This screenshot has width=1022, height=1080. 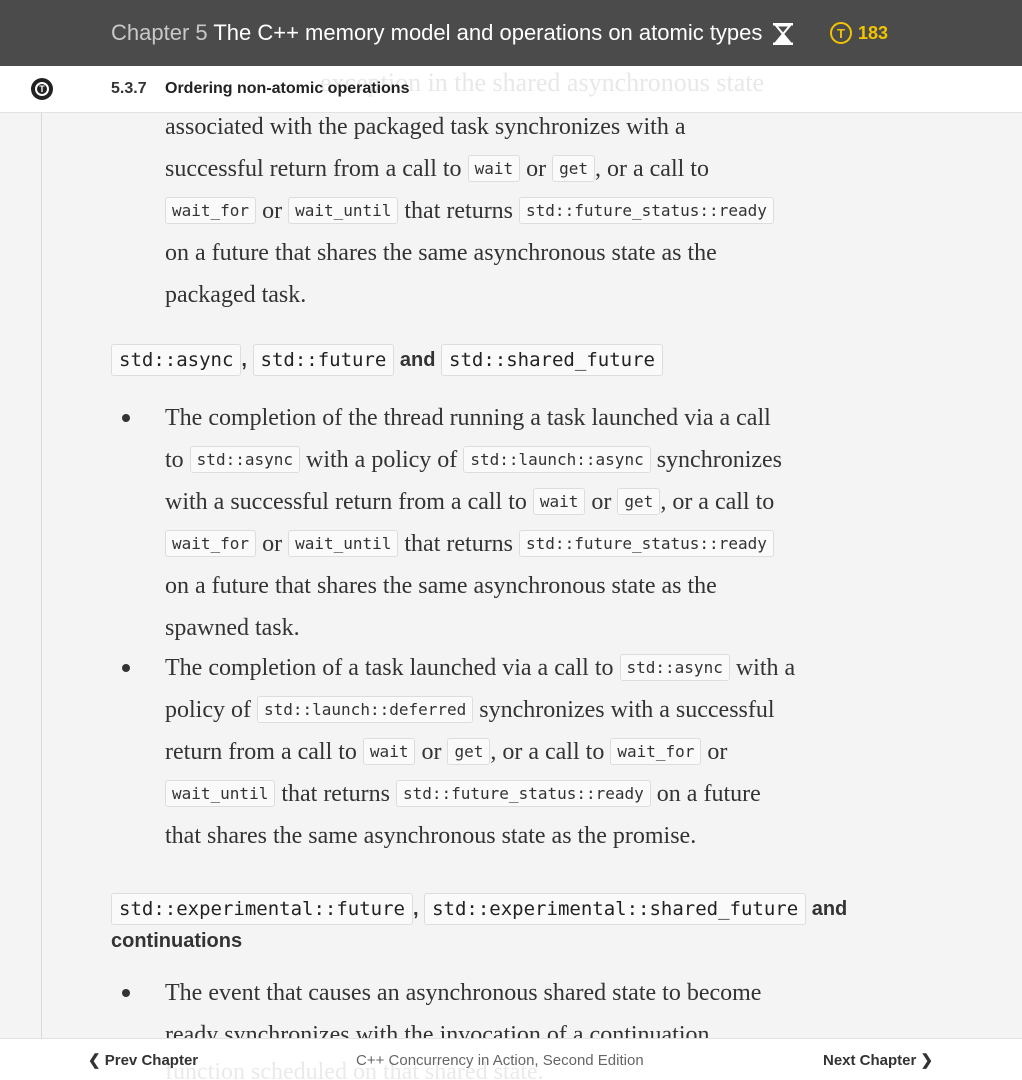 I want to click on hourglass-icon, so click(x=783, y=34).